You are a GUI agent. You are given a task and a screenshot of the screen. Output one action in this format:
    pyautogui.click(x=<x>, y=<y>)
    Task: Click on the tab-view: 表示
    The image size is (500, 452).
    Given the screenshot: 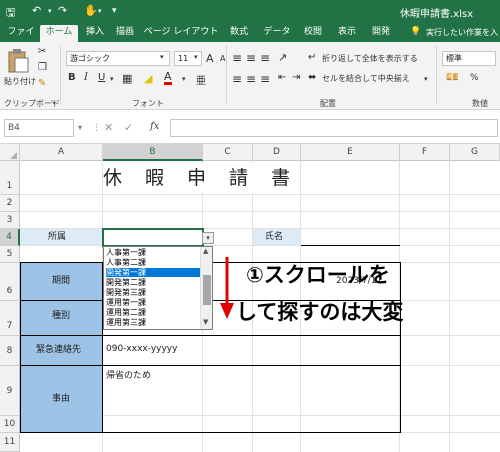 What is the action you would take?
    pyautogui.click(x=347, y=33)
    